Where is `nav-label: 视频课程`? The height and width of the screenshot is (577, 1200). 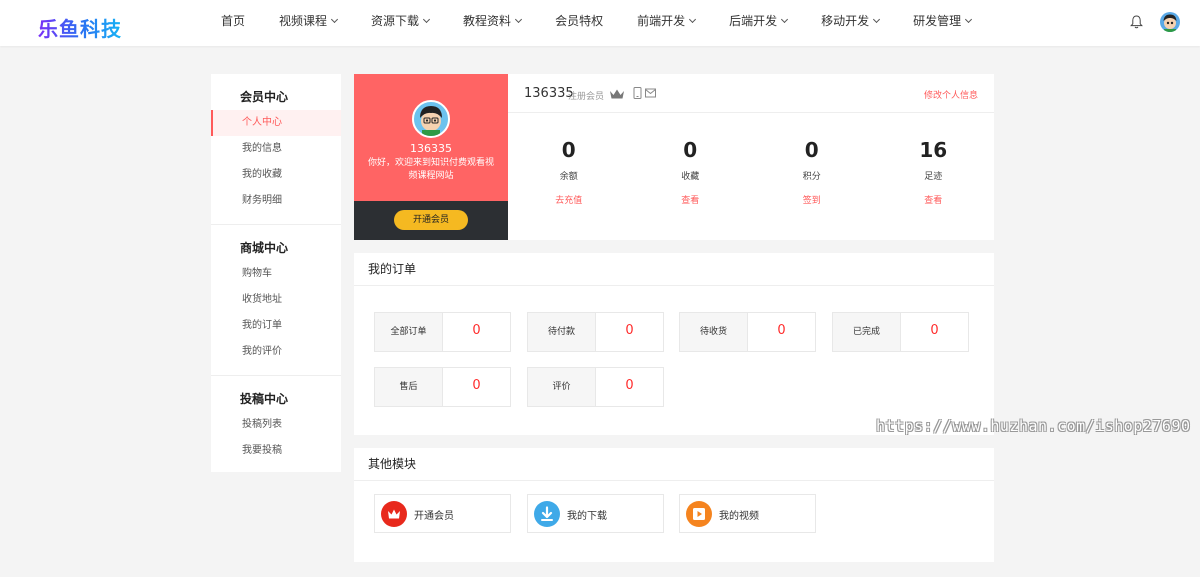
nav-label: 视频课程 is located at coordinates (303, 21).